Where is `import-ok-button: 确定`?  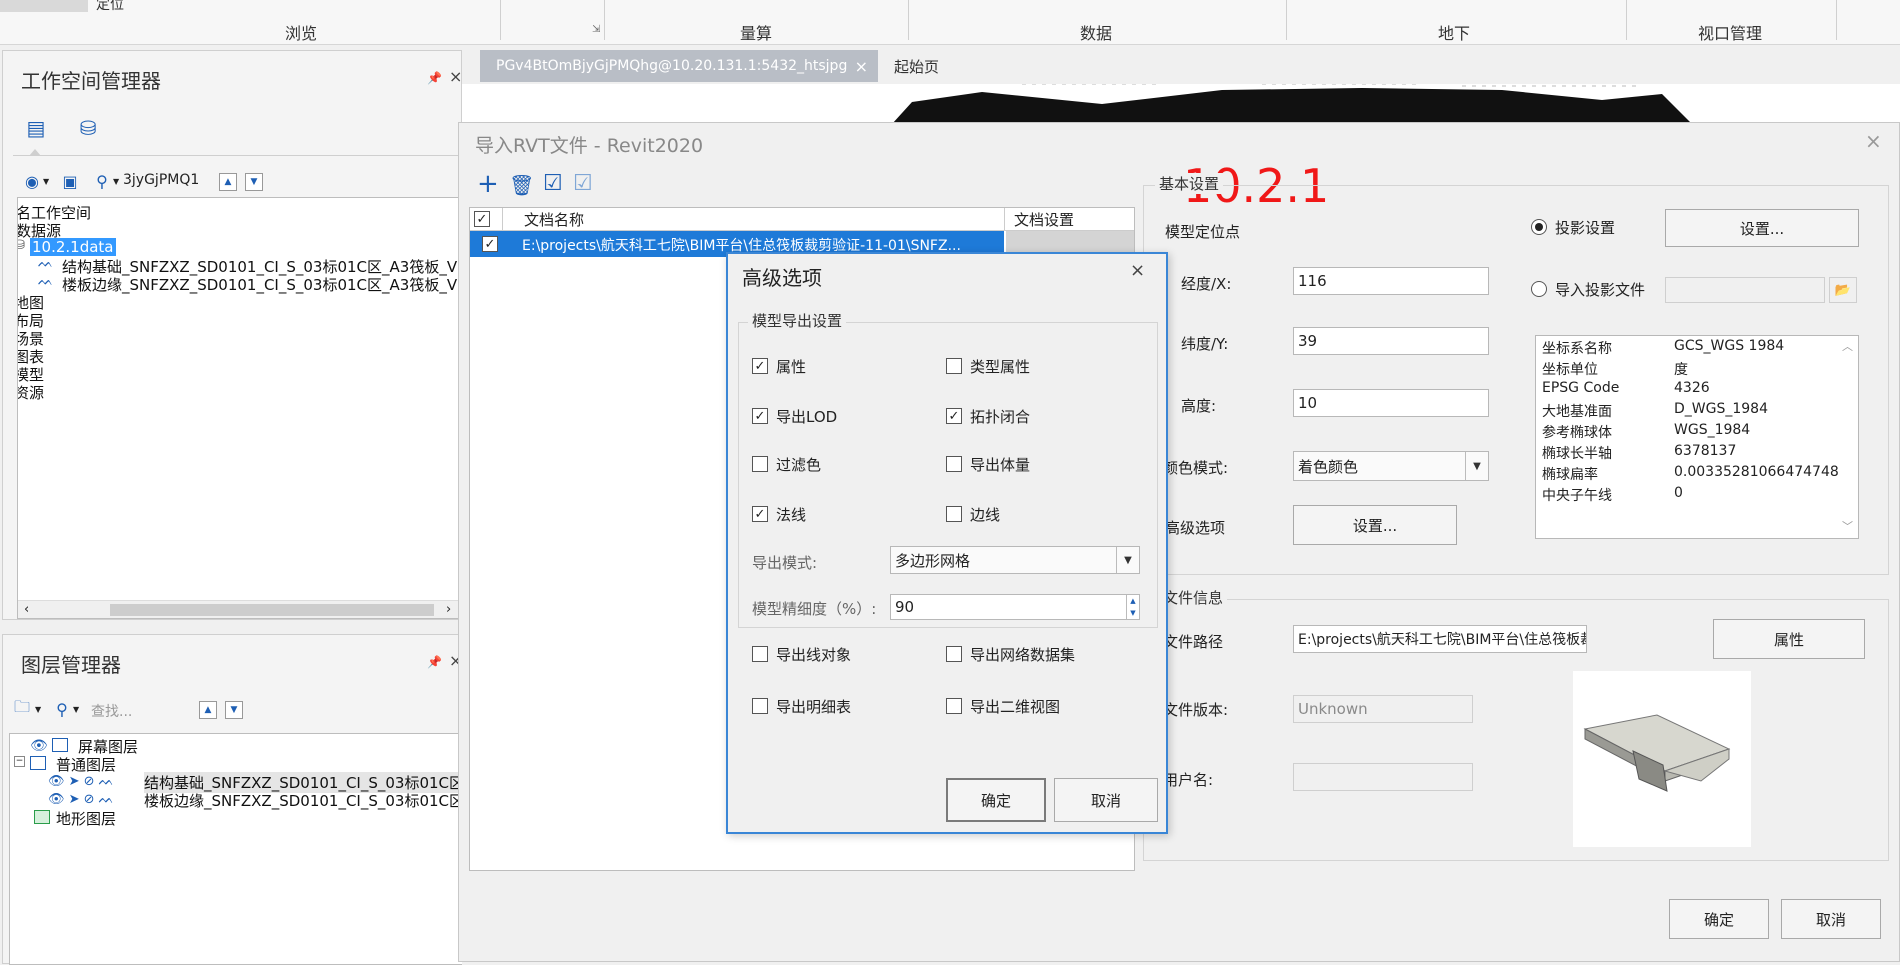 import-ok-button: 确定 is located at coordinates (1719, 919).